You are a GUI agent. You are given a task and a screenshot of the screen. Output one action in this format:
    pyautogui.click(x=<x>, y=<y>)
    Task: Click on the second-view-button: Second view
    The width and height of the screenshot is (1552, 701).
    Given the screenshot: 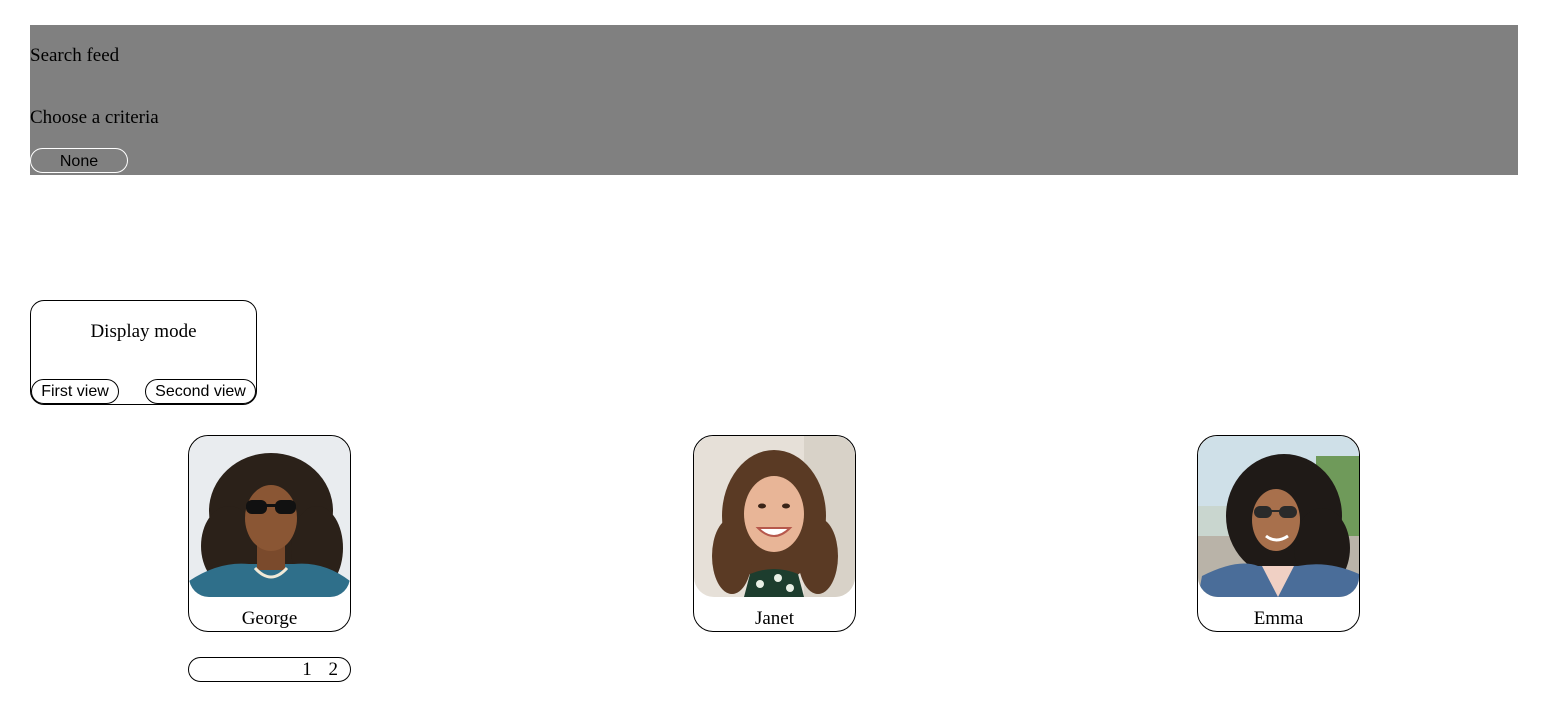 What is the action you would take?
    pyautogui.click(x=200, y=391)
    